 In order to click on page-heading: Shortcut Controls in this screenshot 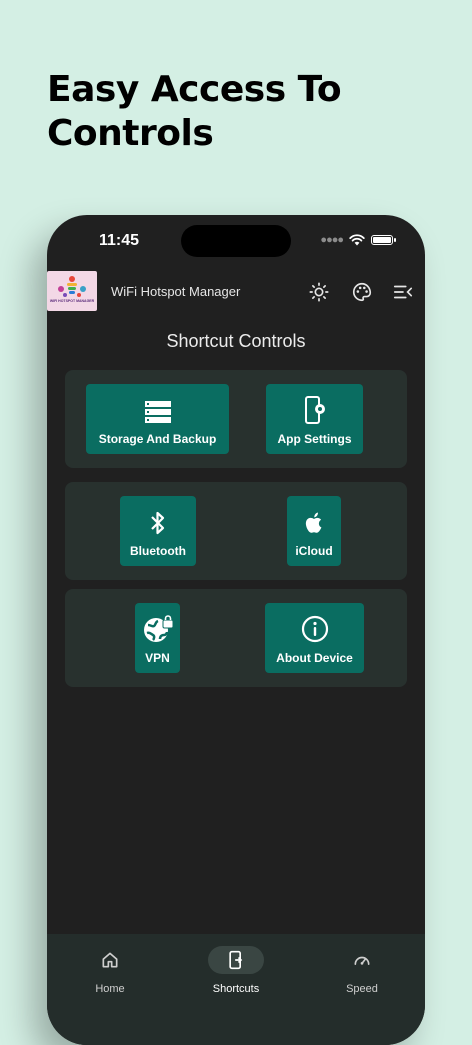, I will do `click(236, 341)`.